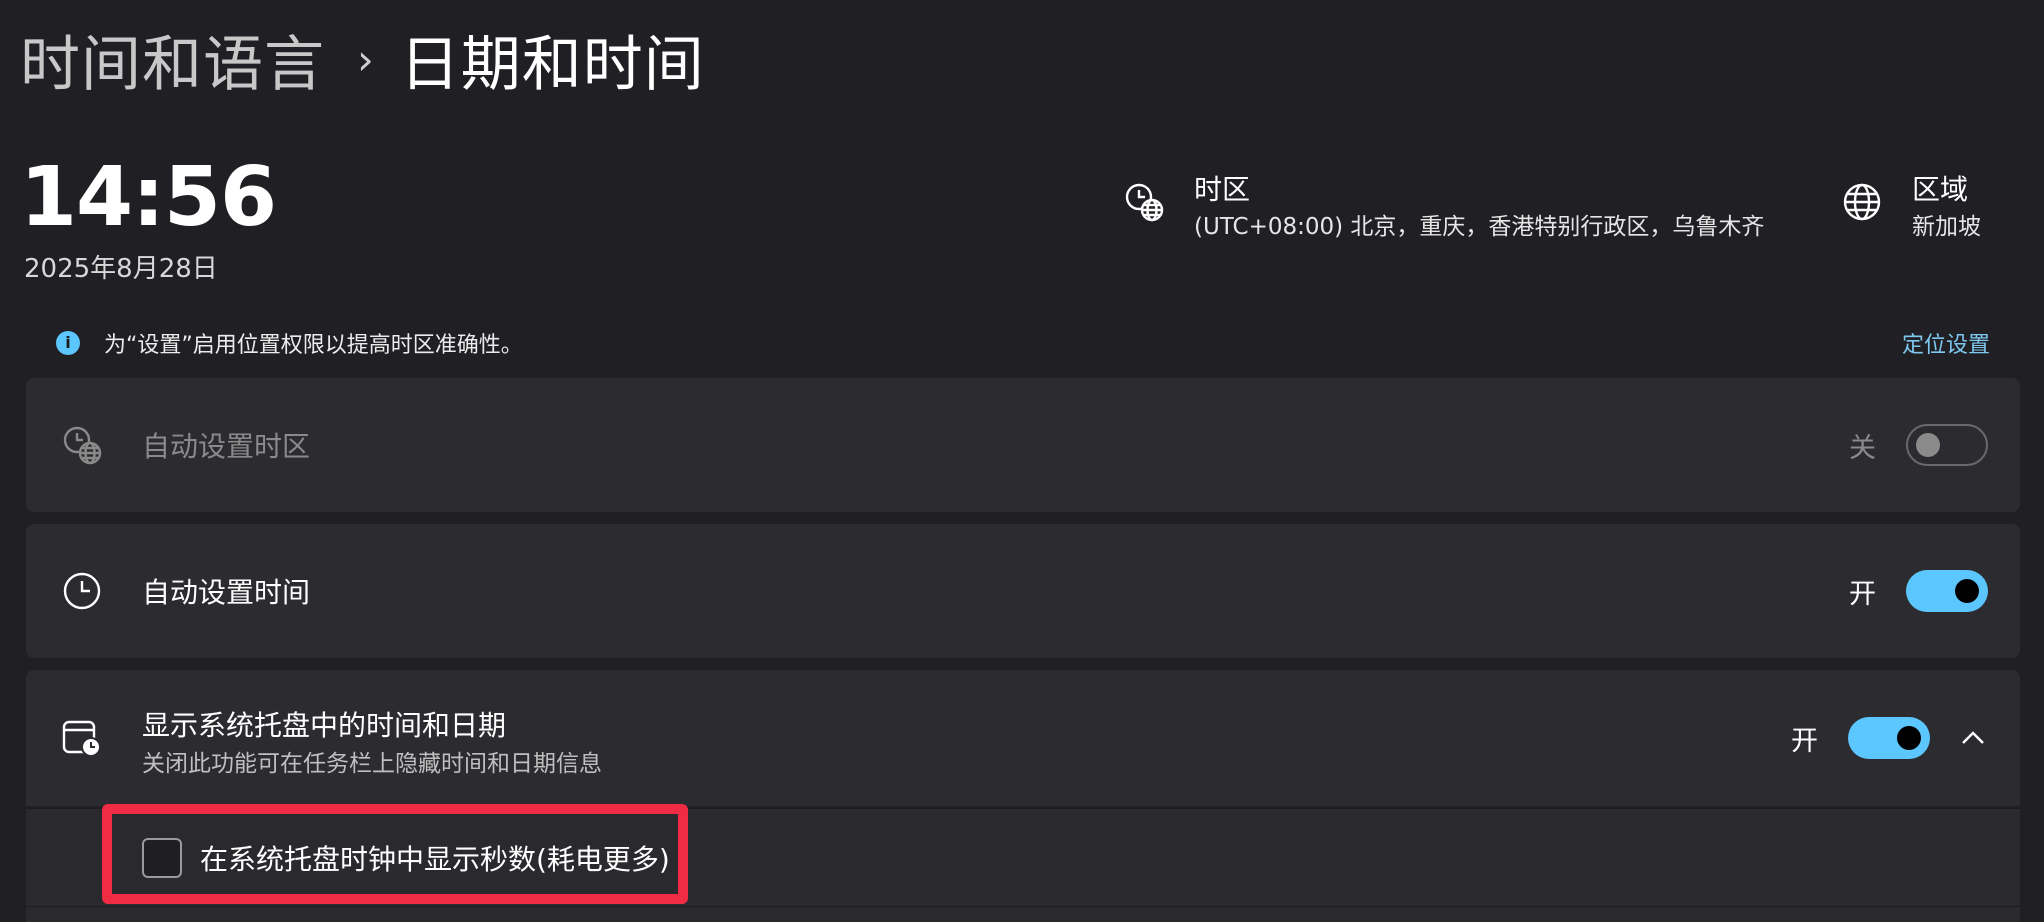 The width and height of the screenshot is (2044, 922). I want to click on current-time: 14:56, so click(148, 197).